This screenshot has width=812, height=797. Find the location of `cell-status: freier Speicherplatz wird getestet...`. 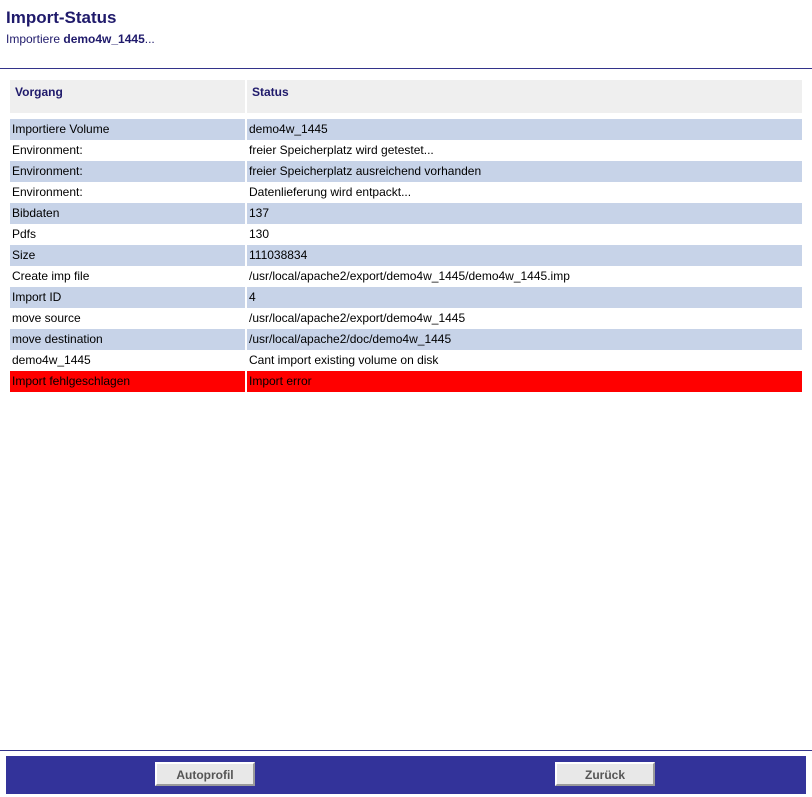

cell-status: freier Speicherplatz wird getestet... is located at coordinates (341, 150).